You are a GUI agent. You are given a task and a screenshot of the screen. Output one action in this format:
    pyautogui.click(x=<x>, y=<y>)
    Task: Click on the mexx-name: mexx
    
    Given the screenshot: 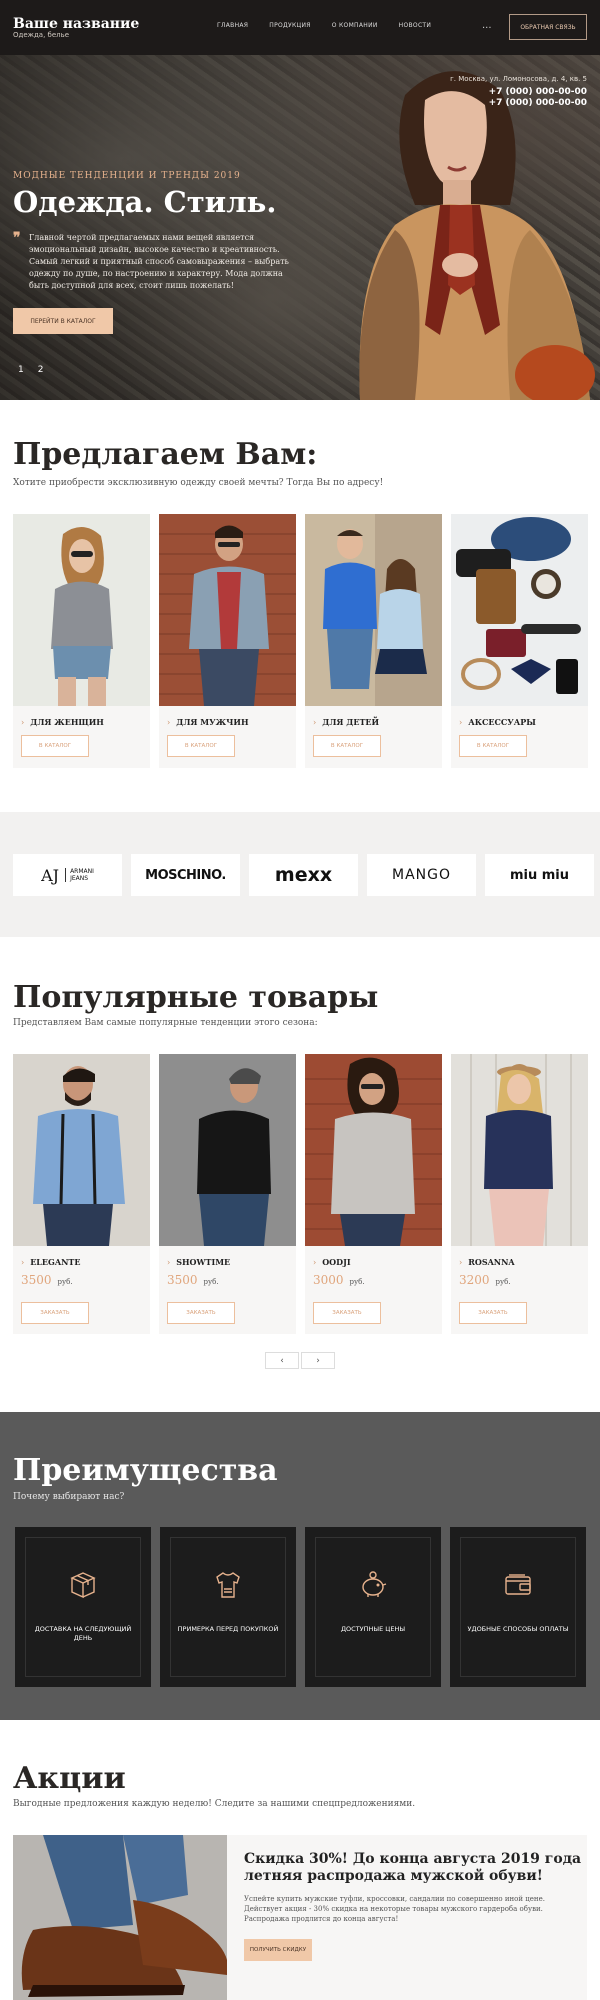 What is the action you would take?
    pyautogui.click(x=303, y=875)
    